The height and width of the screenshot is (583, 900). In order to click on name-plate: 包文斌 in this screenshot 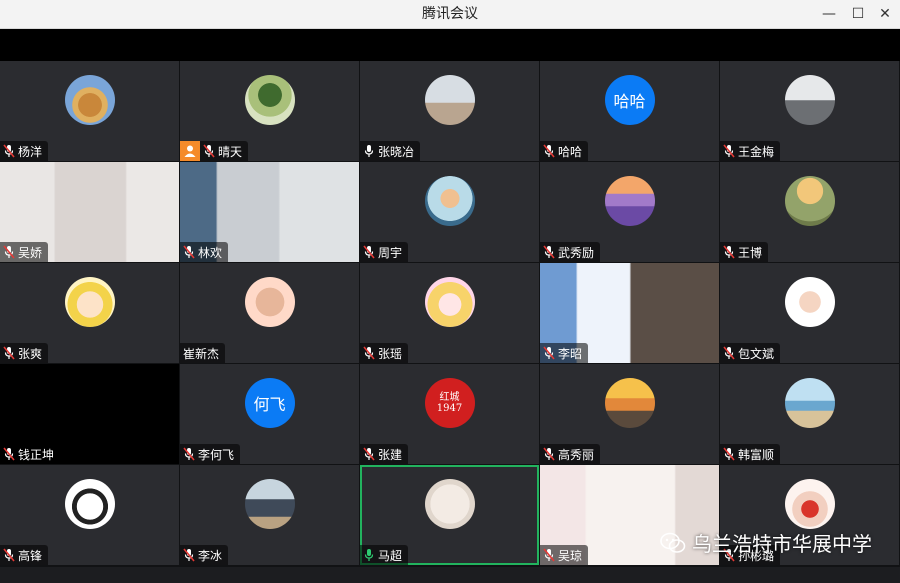, I will do `click(750, 353)`.